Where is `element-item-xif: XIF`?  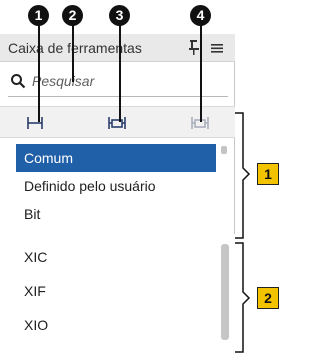
element-item-xif: XIF is located at coordinates (35, 291).